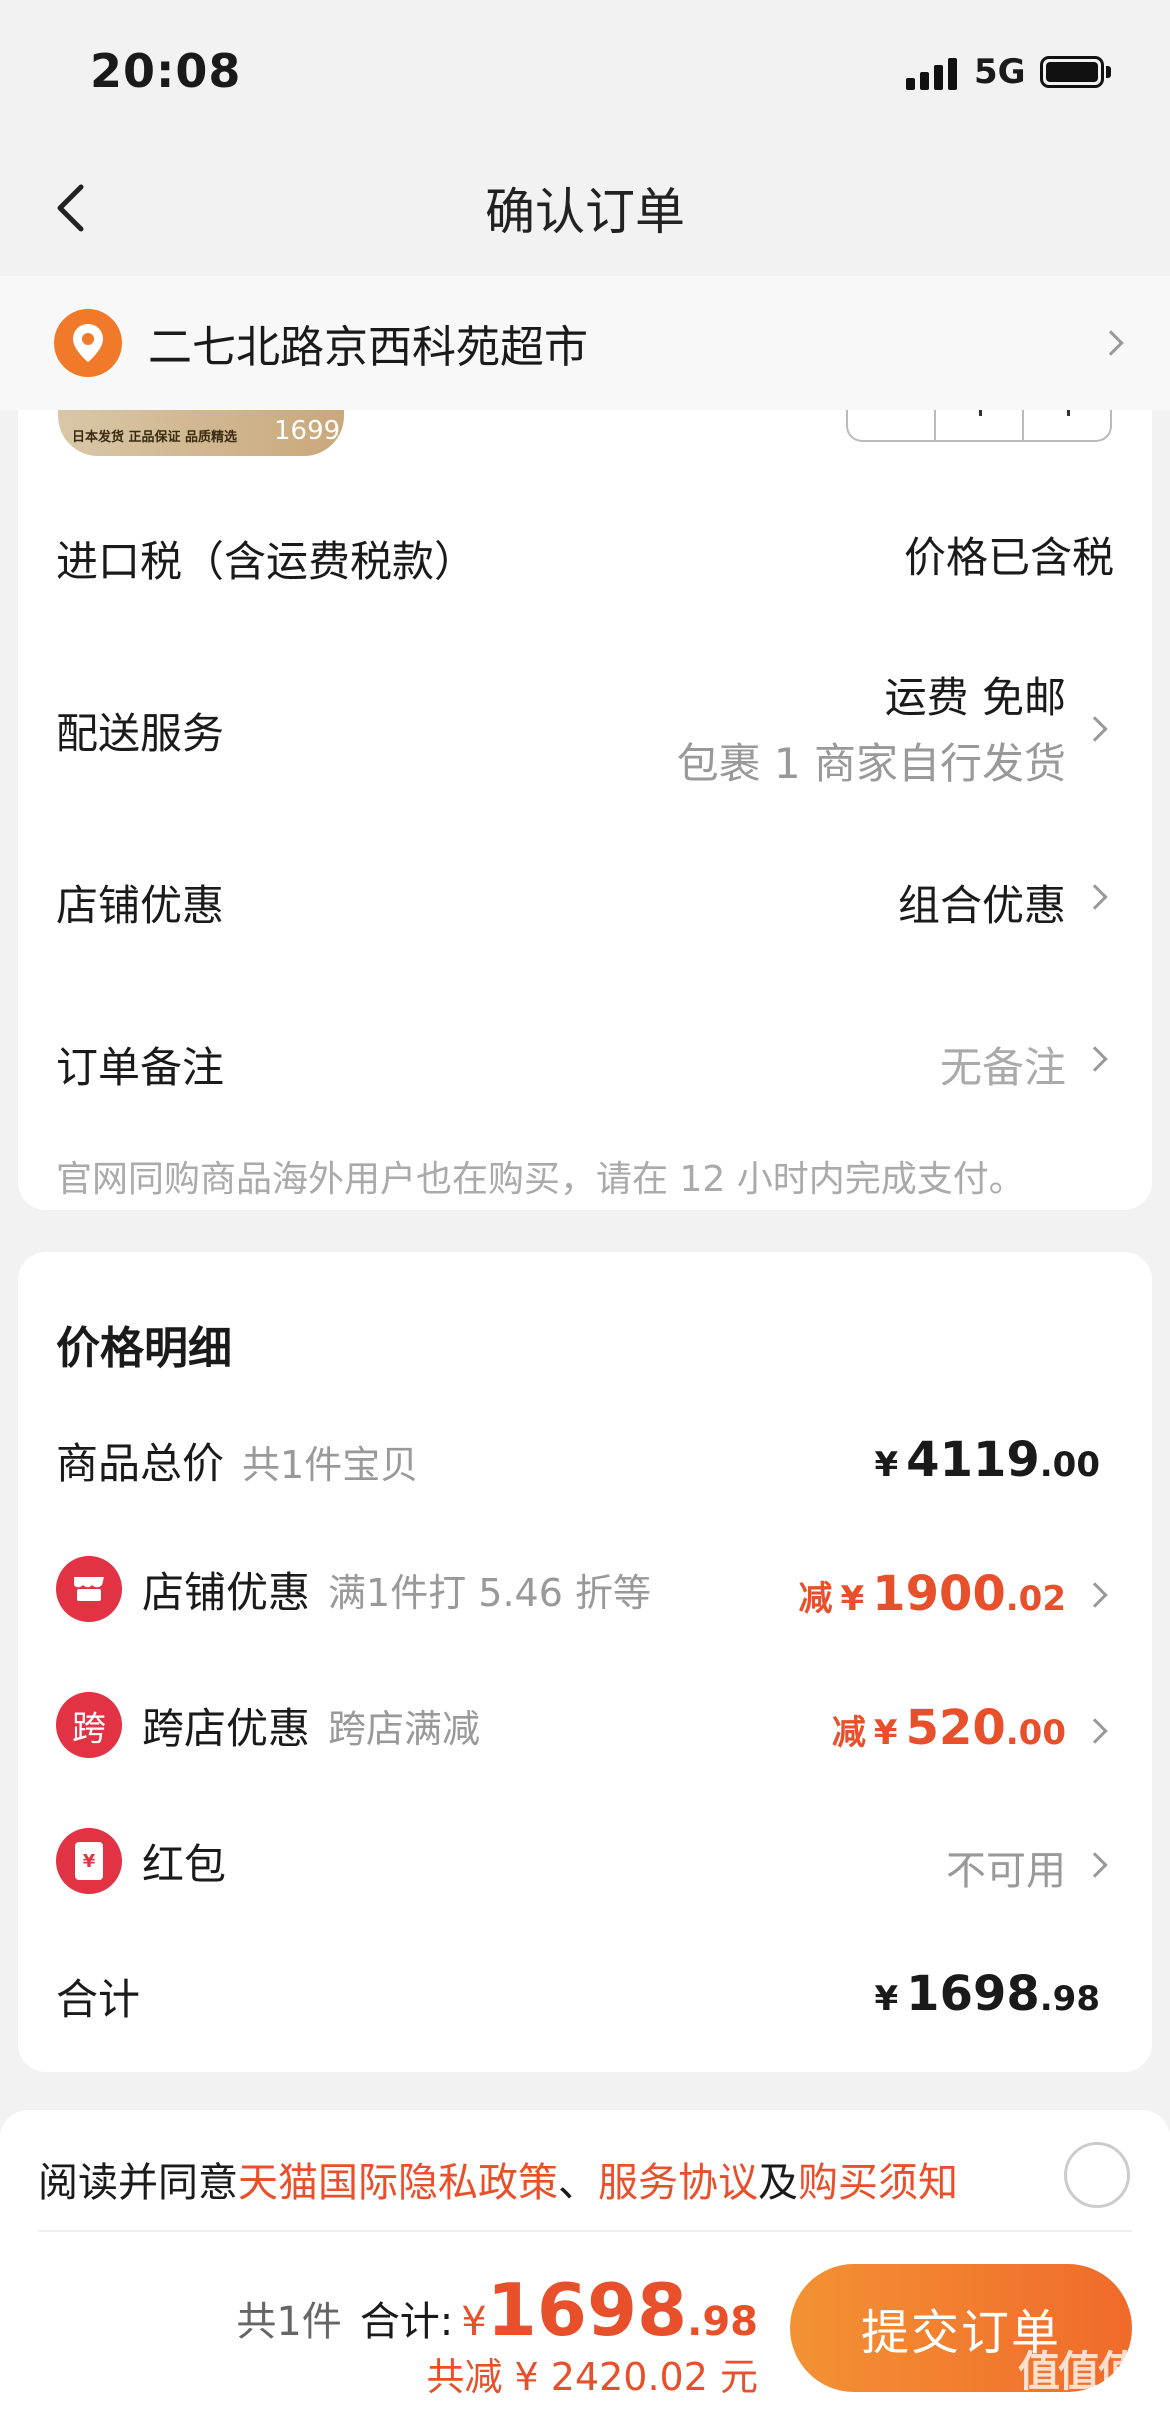  Describe the element at coordinates (1002, 1067) in the screenshot. I see `remark-value: 无备注` at that location.